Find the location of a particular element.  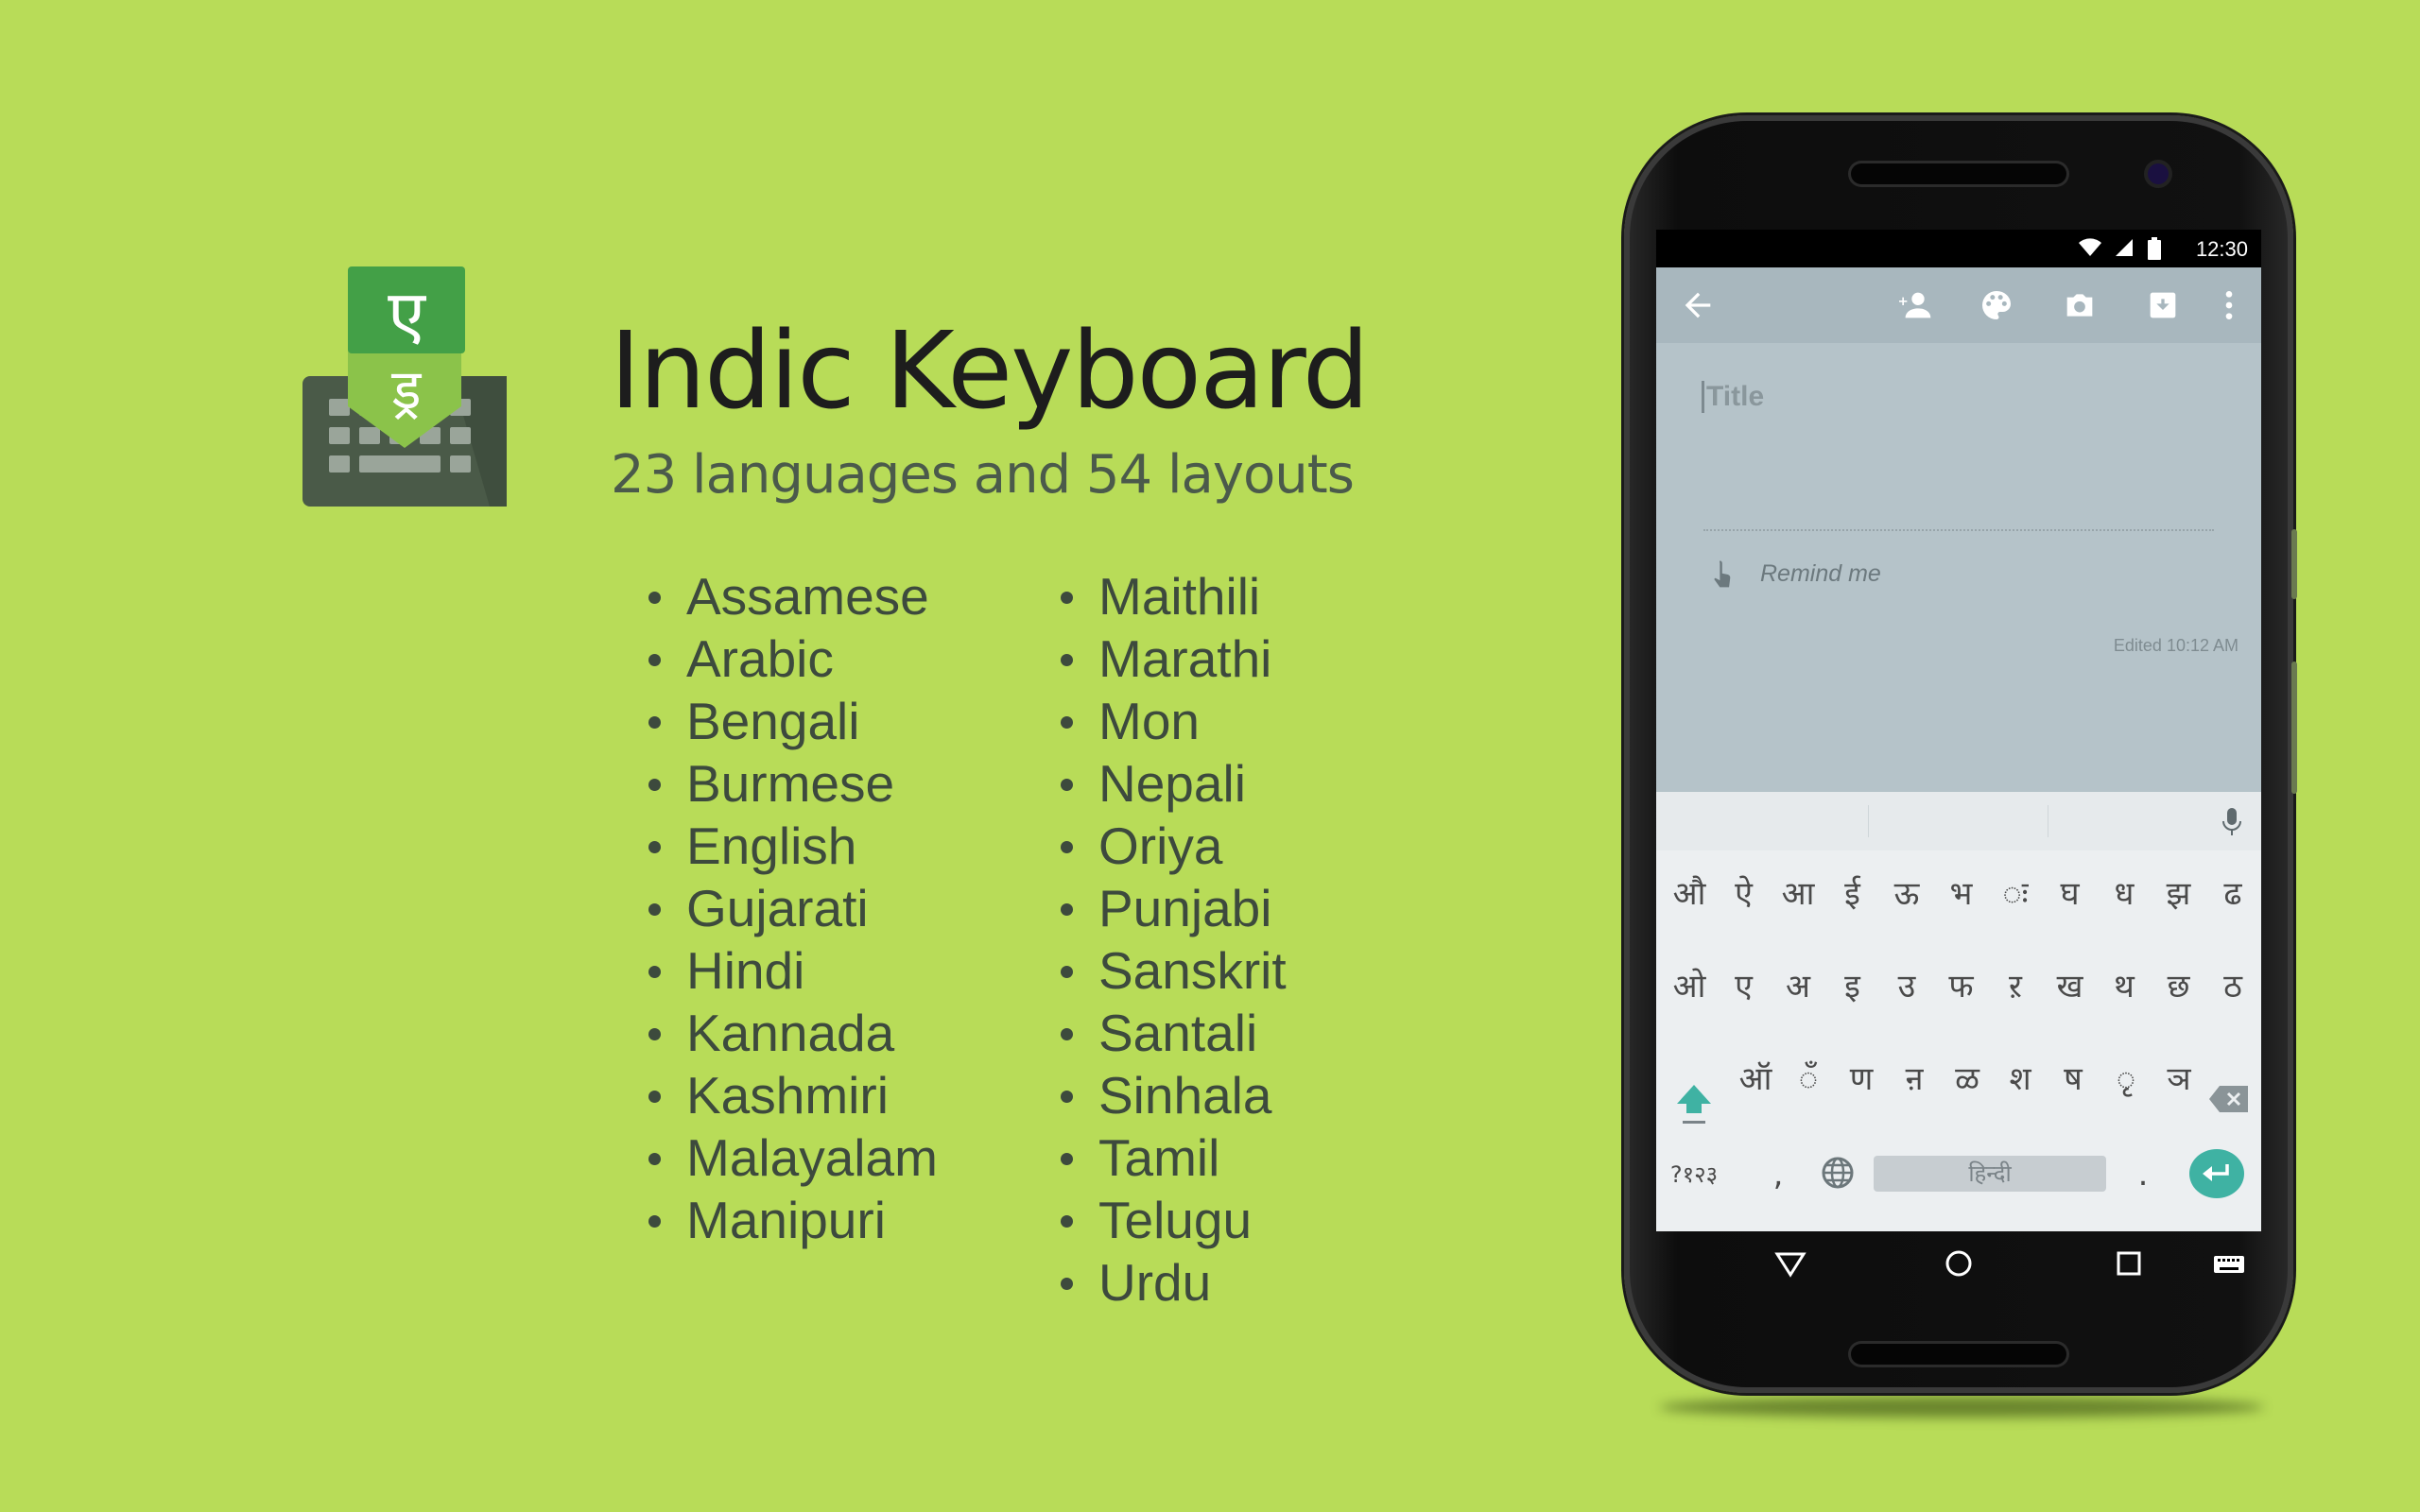

key: श is located at coordinates (2021, 1079).